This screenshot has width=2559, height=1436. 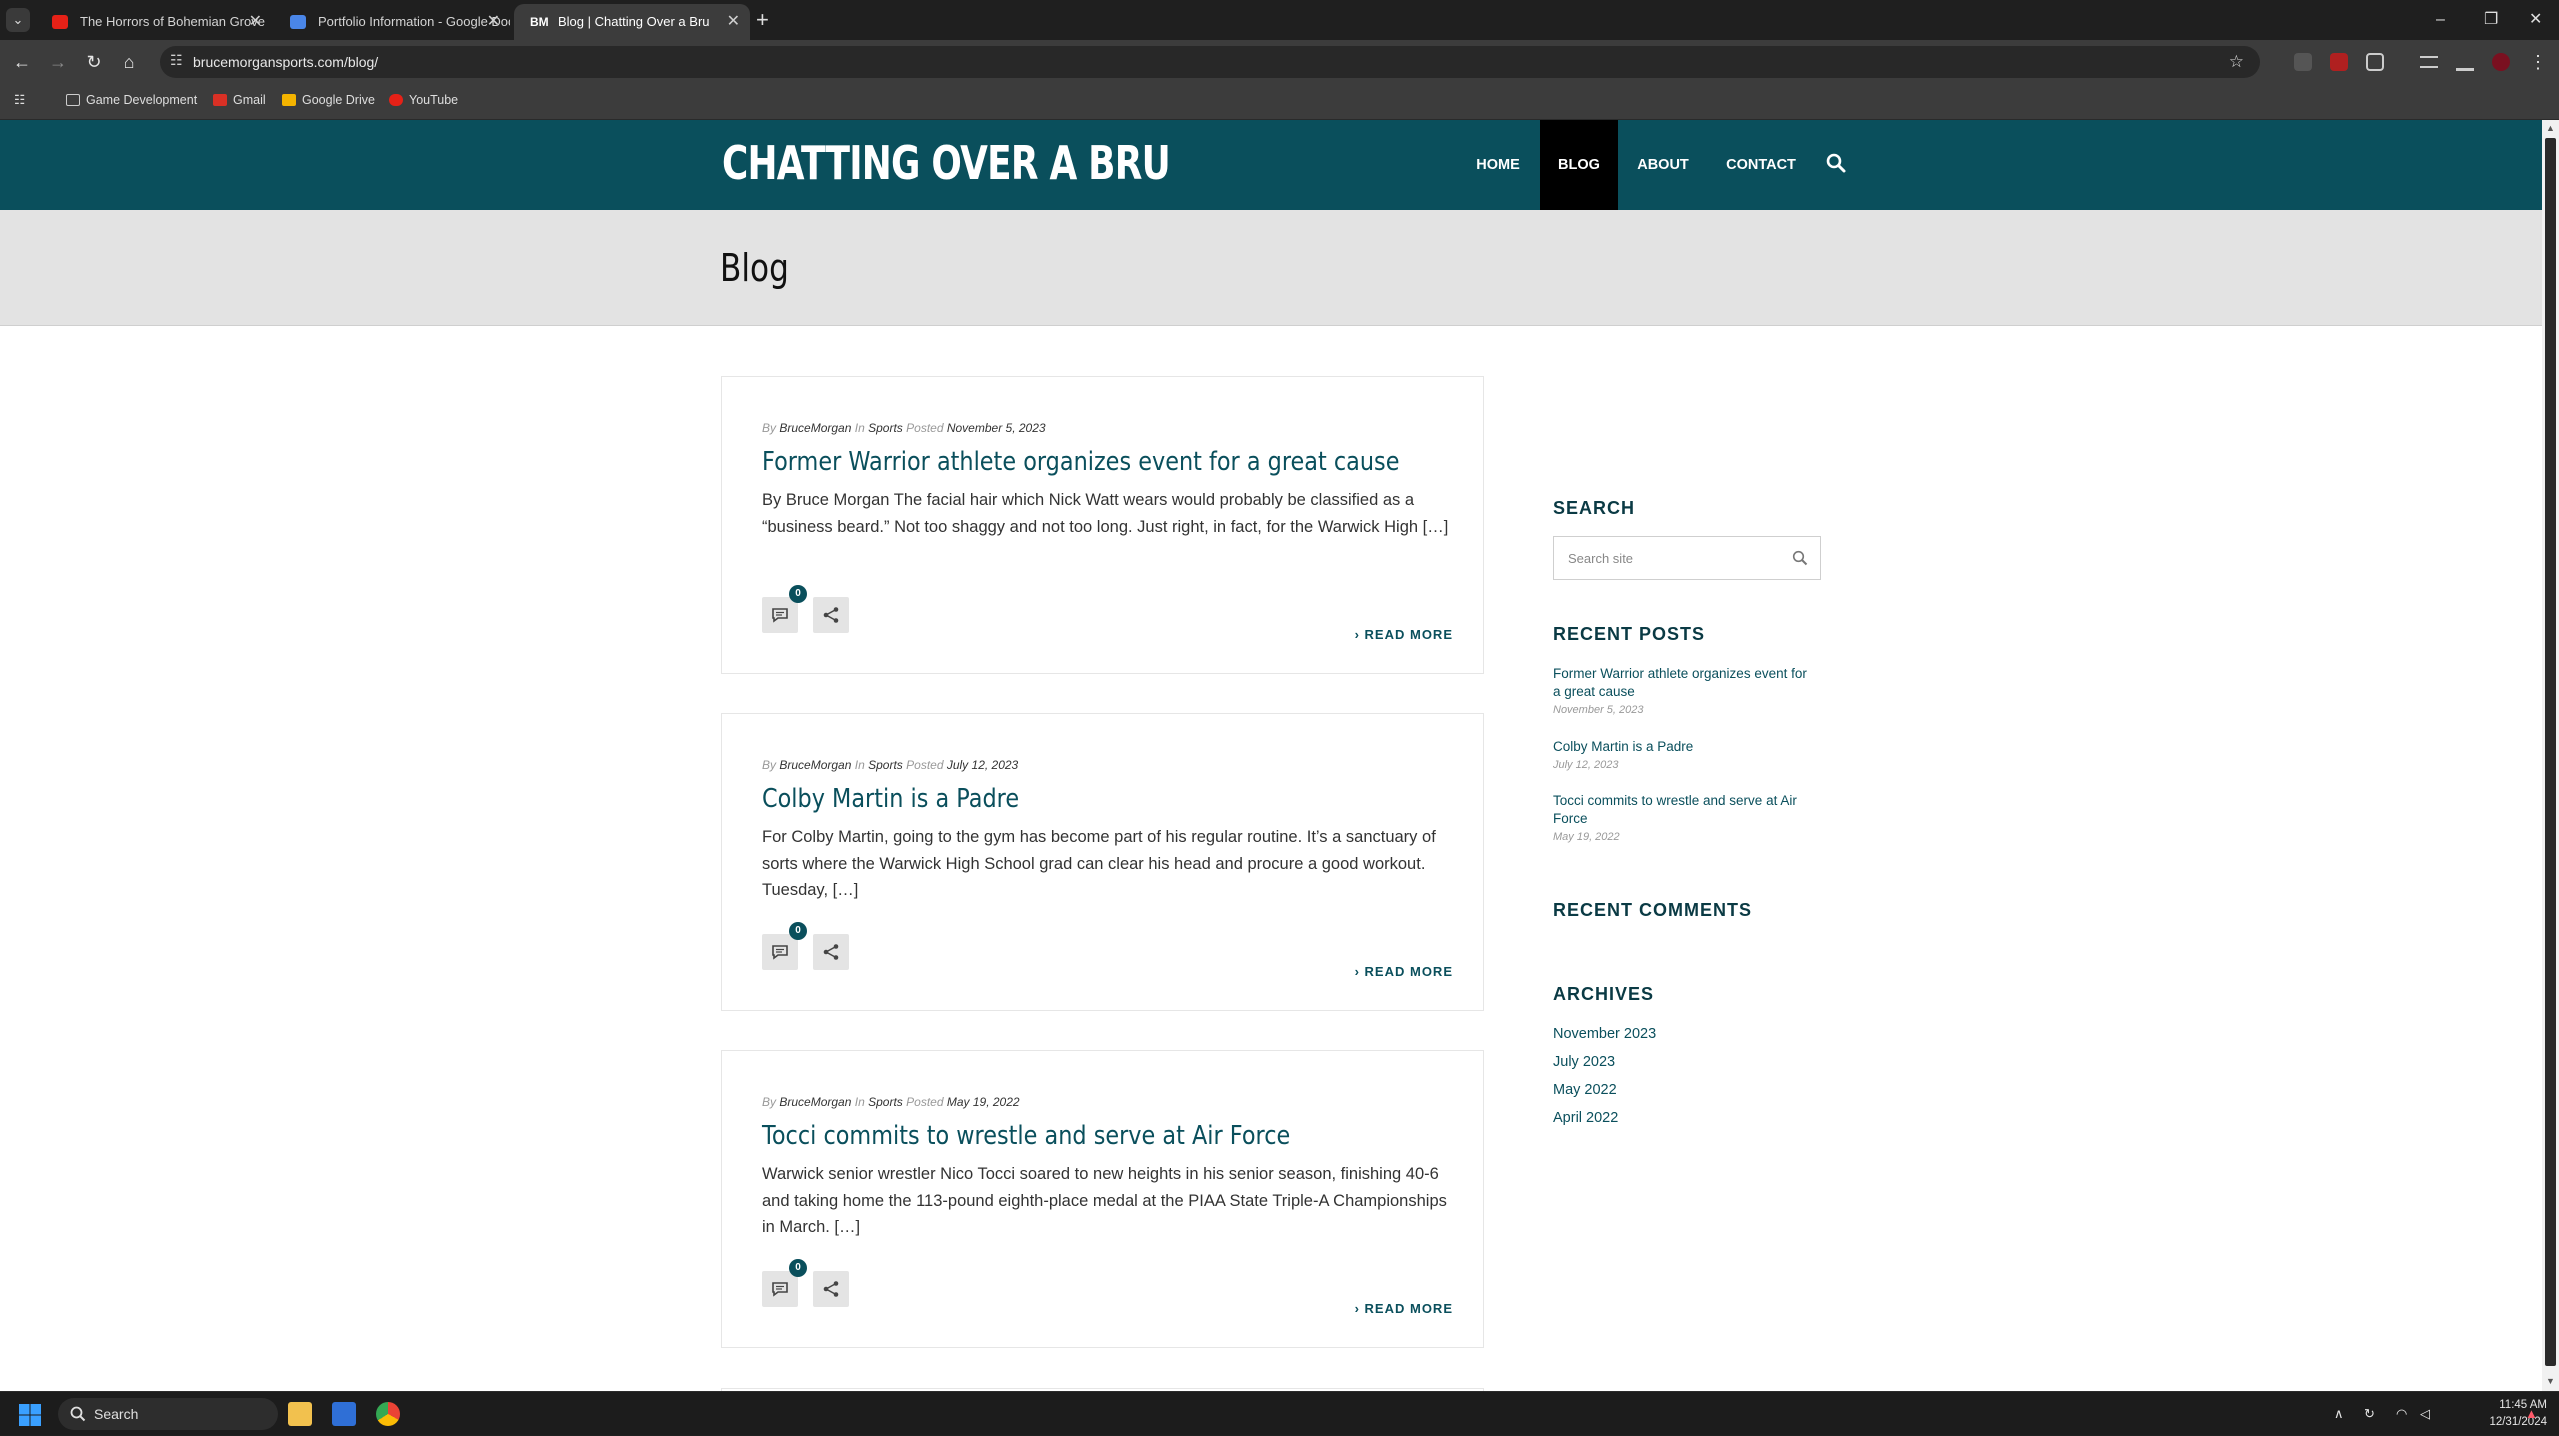 What do you see at coordinates (2501, 62) in the screenshot?
I see `profile-avatar` at bounding box center [2501, 62].